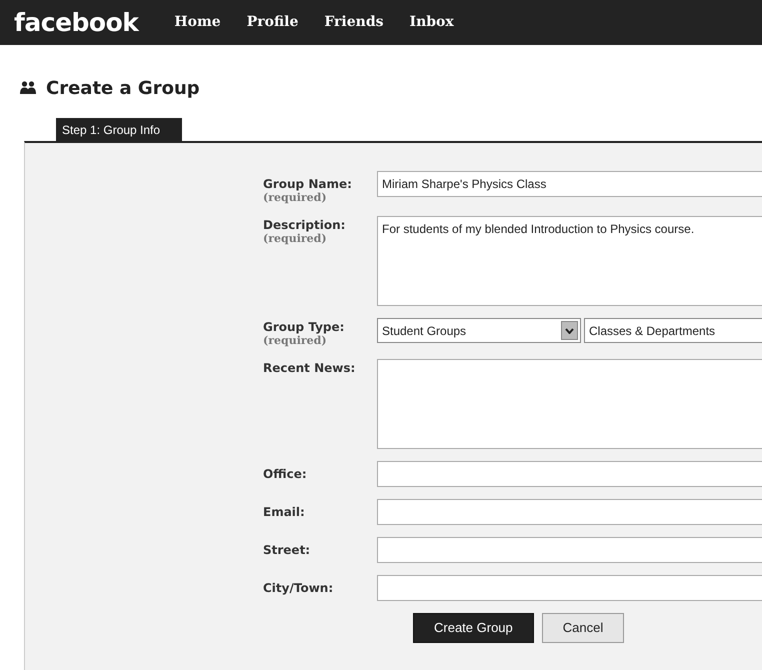  I want to click on nav-link: Friends, so click(354, 22).